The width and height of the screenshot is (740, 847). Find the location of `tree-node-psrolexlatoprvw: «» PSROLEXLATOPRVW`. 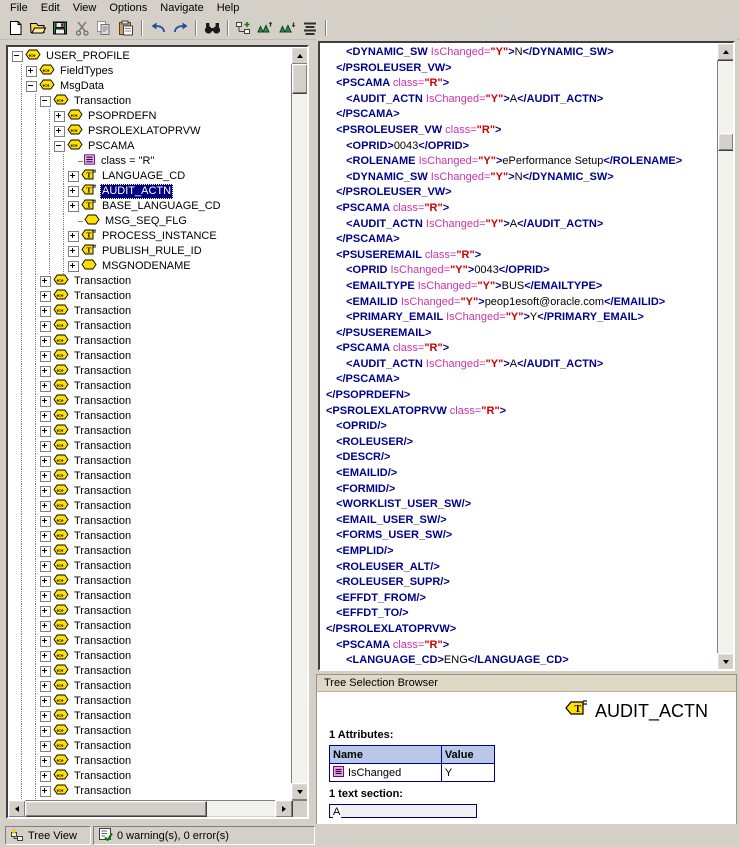

tree-node-psrolexlatoprvw: «» PSROLEXLATOPRVW is located at coordinates (151, 131).